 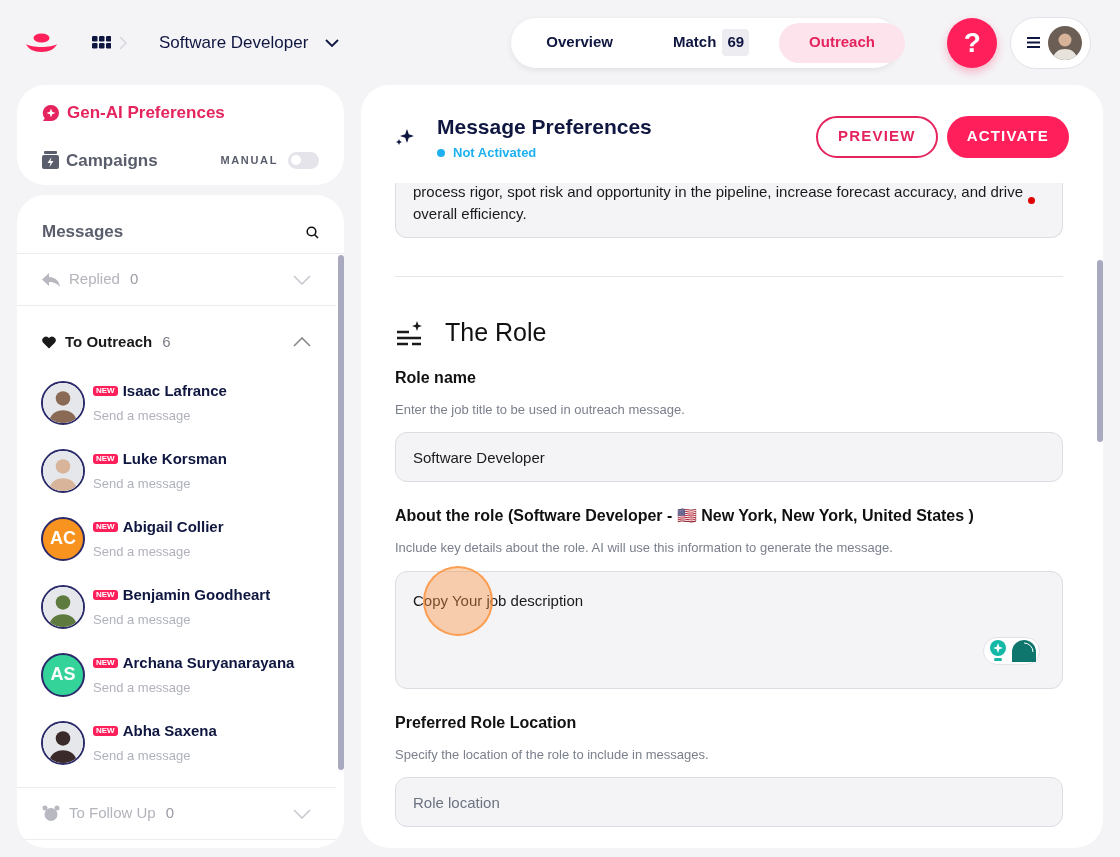 I want to click on text-field: Software Developer, so click(x=729, y=457).